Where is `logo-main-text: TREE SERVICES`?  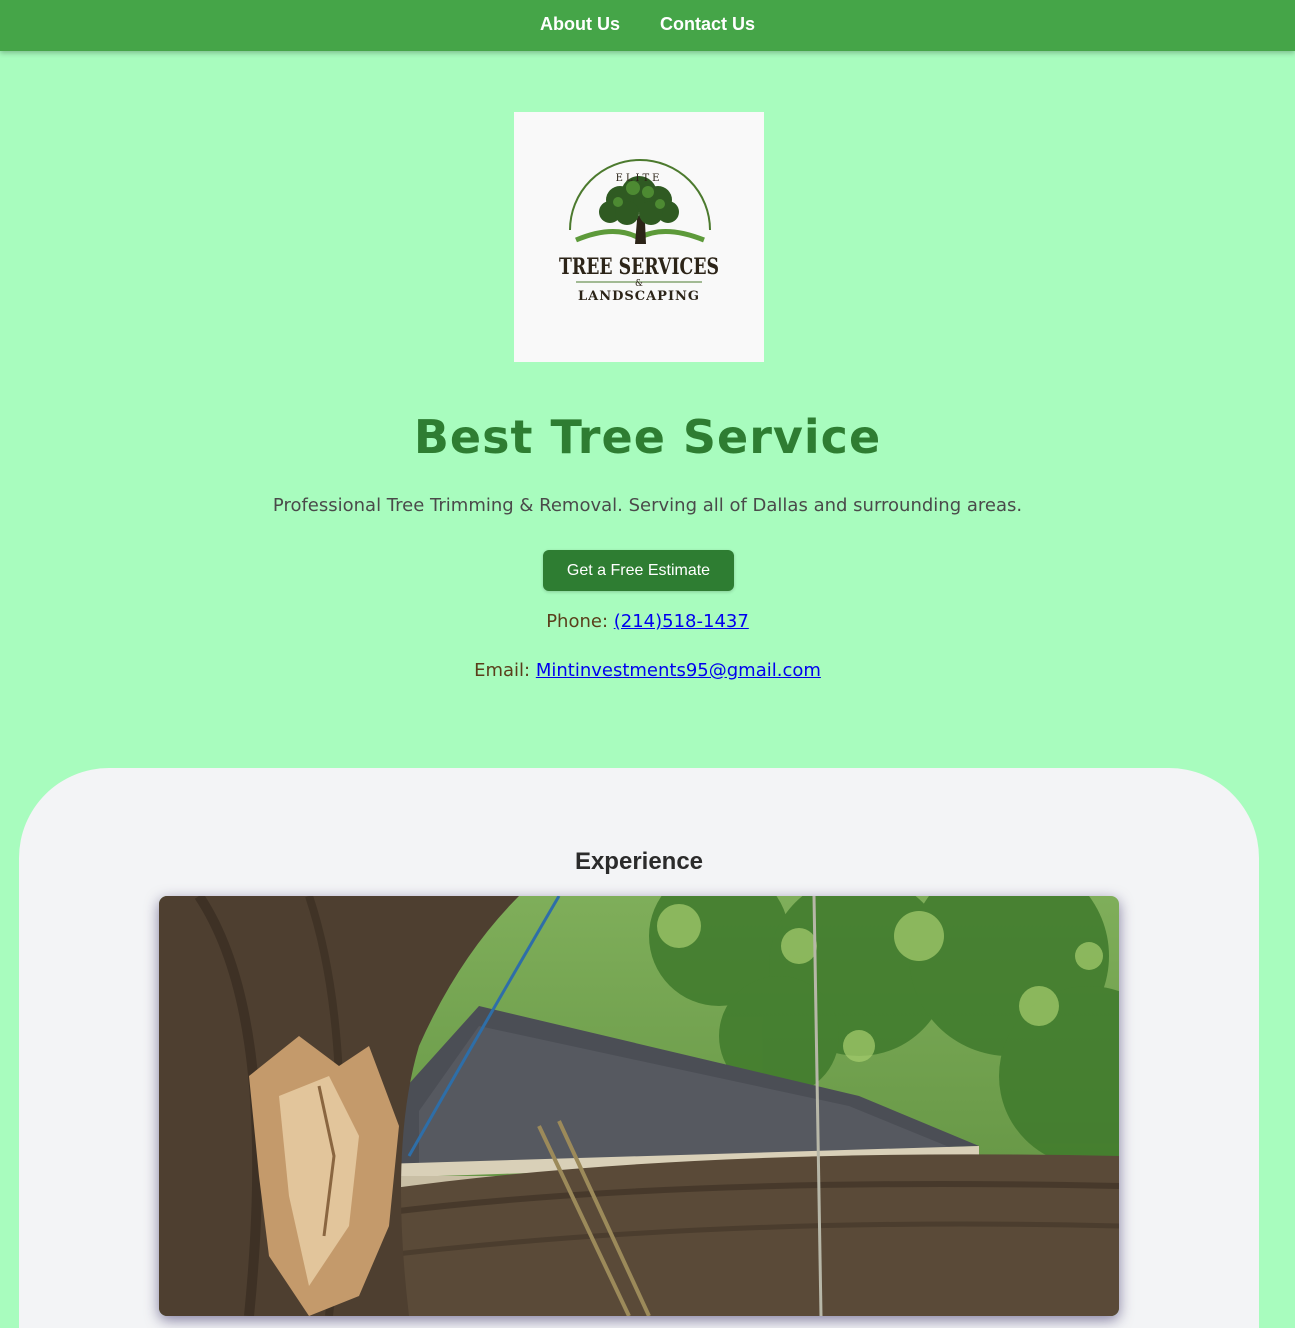
logo-main-text: TREE SERVICES is located at coordinates (639, 267).